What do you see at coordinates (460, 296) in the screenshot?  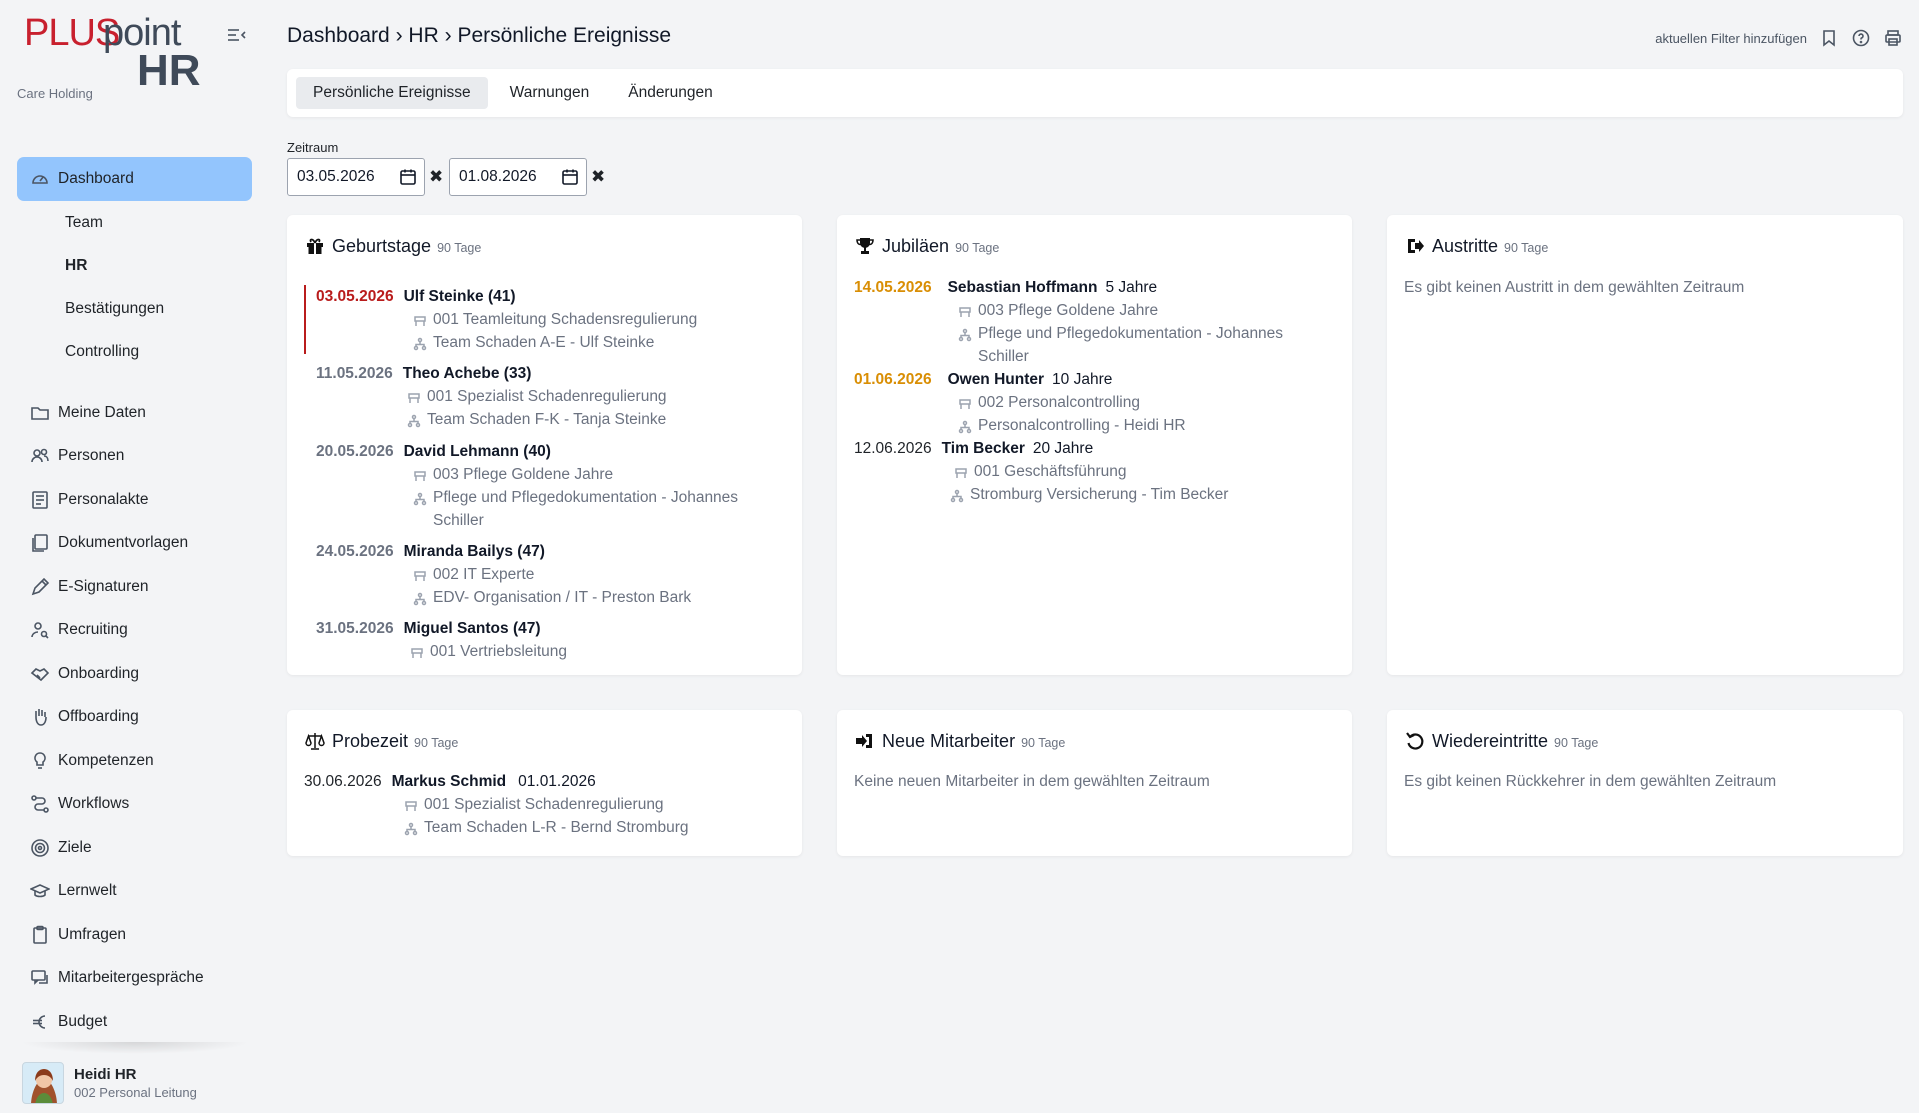 I see `event-person: Ulf Steinke (41)` at bounding box center [460, 296].